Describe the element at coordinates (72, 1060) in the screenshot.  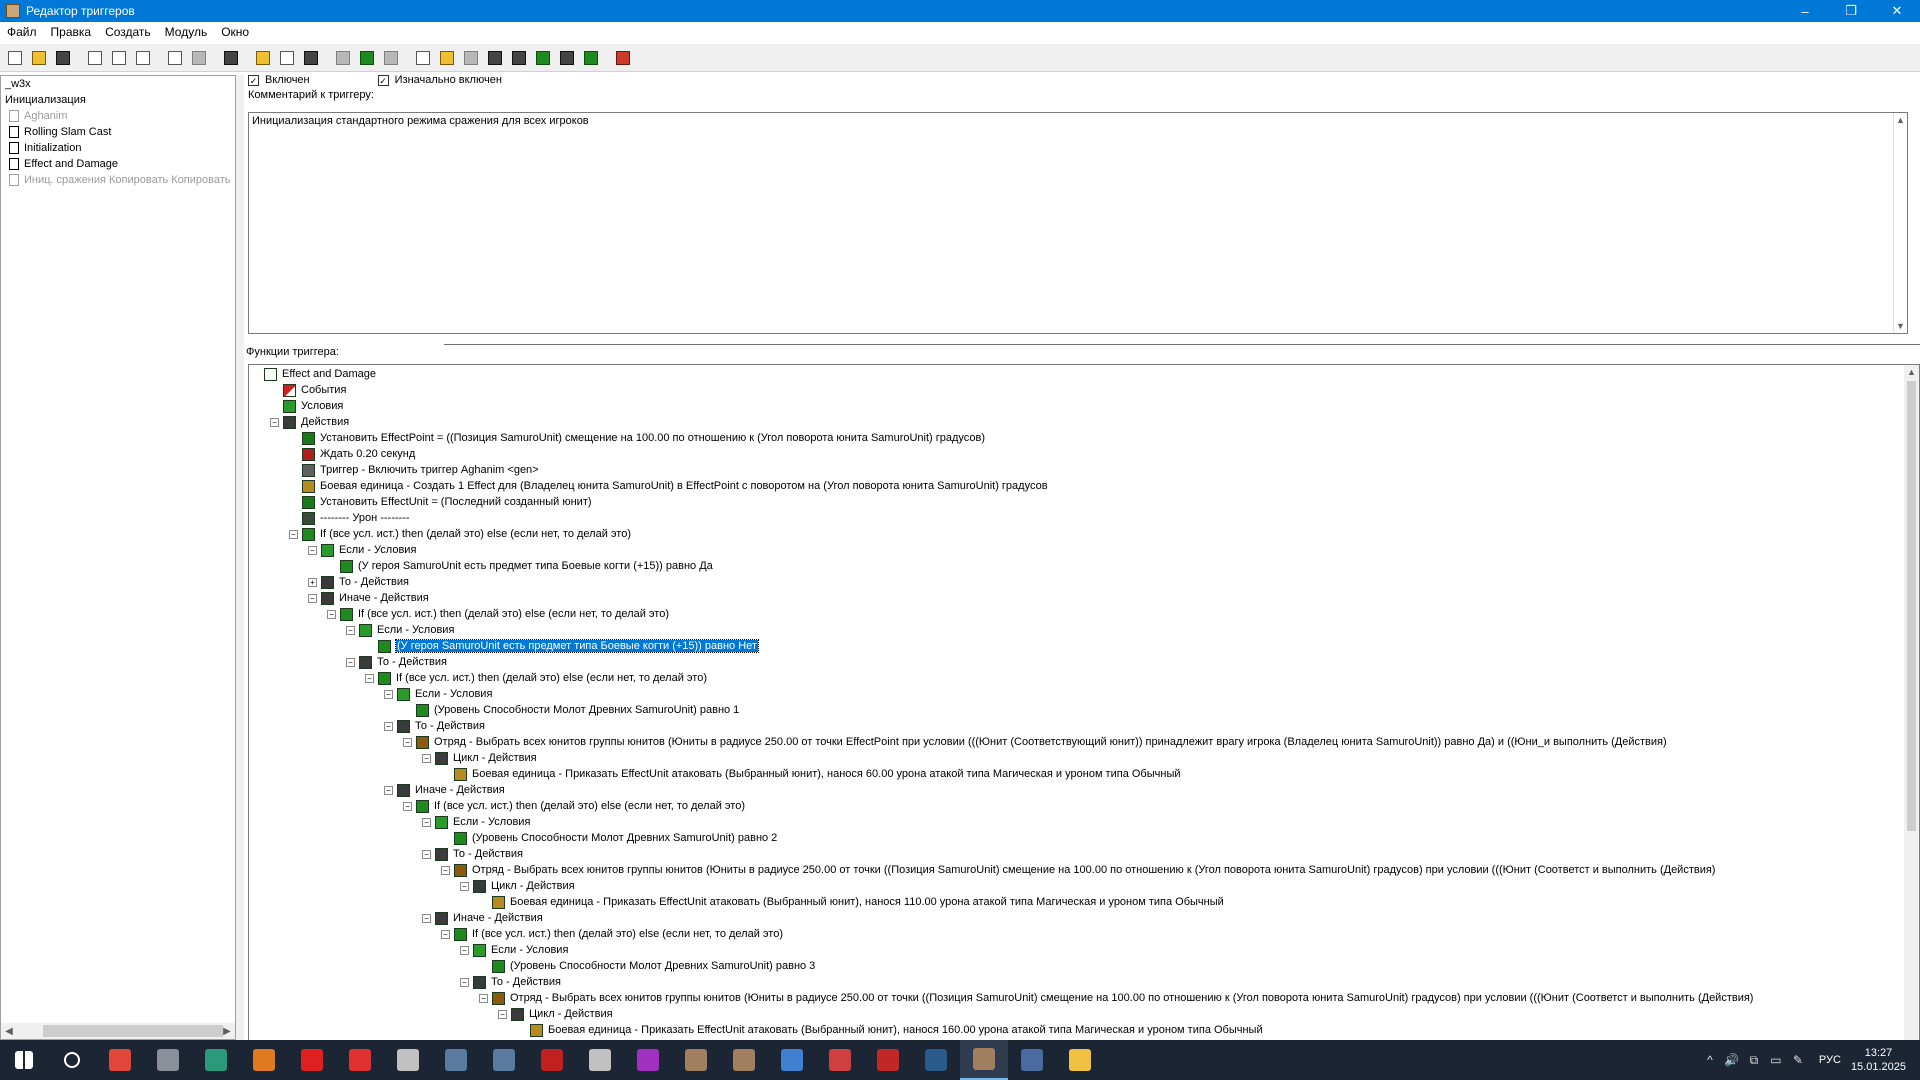
I see `taskbar-search-icon` at that location.